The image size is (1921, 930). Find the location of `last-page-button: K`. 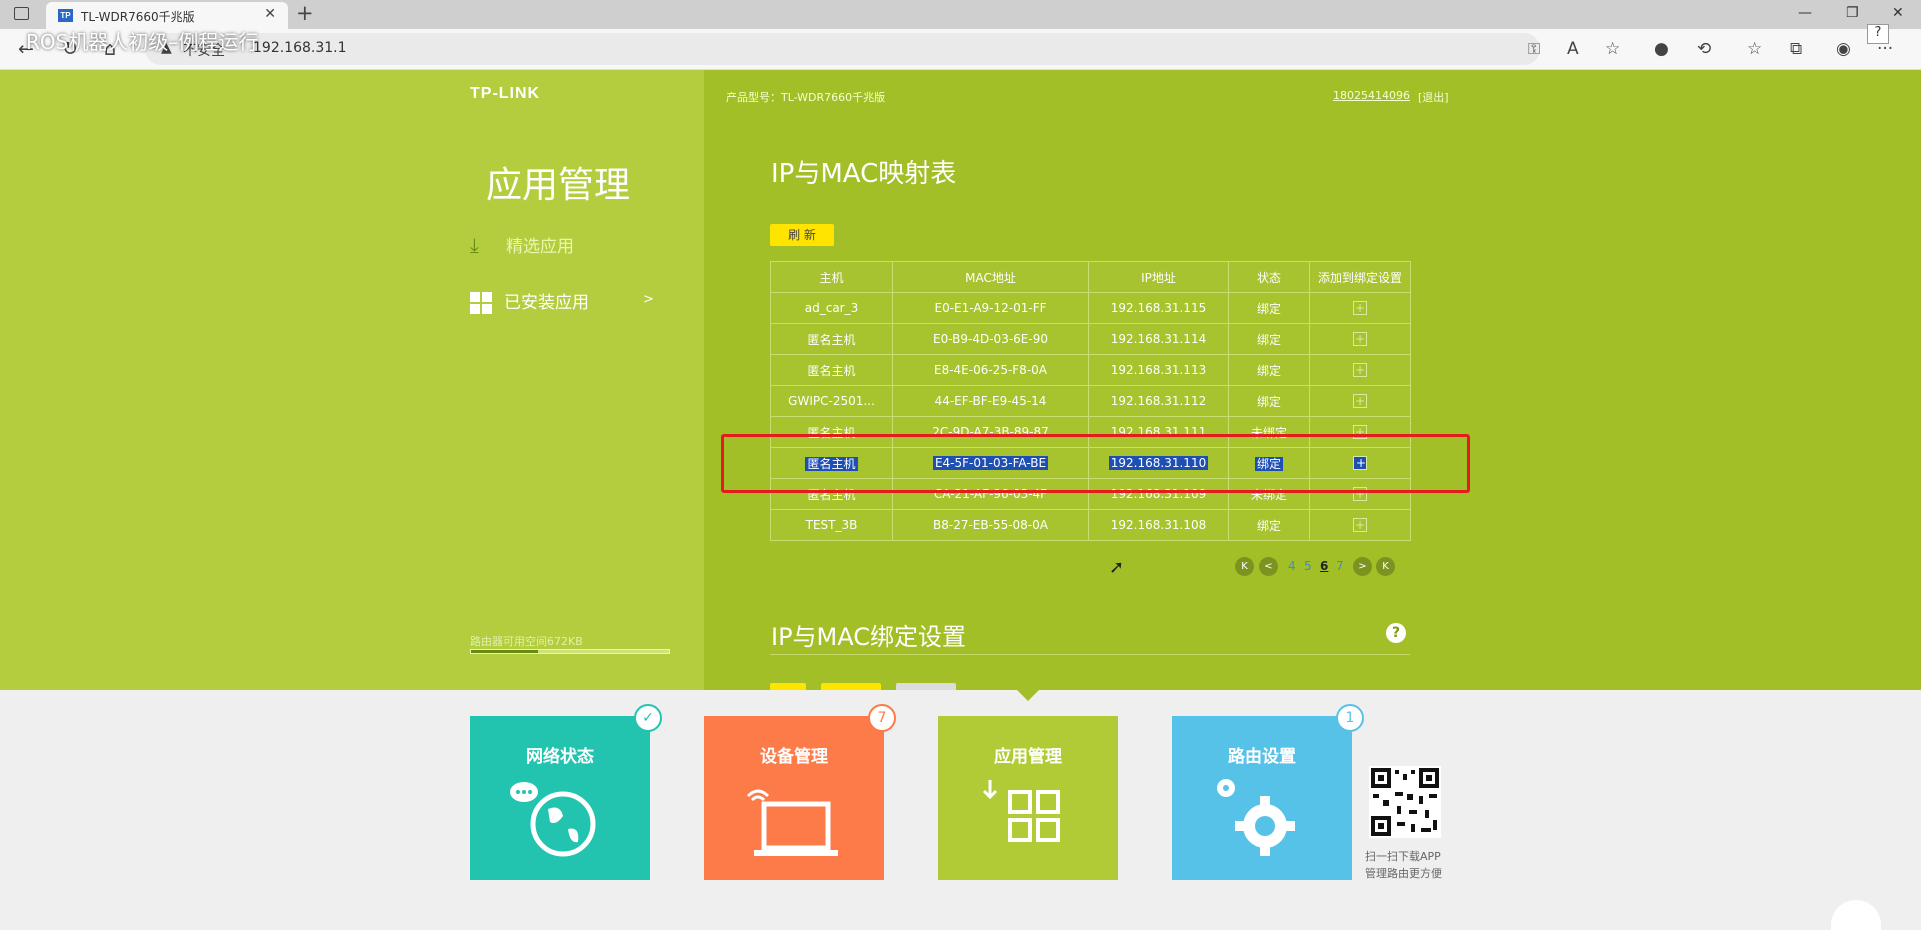

last-page-button: K is located at coordinates (1385, 566).